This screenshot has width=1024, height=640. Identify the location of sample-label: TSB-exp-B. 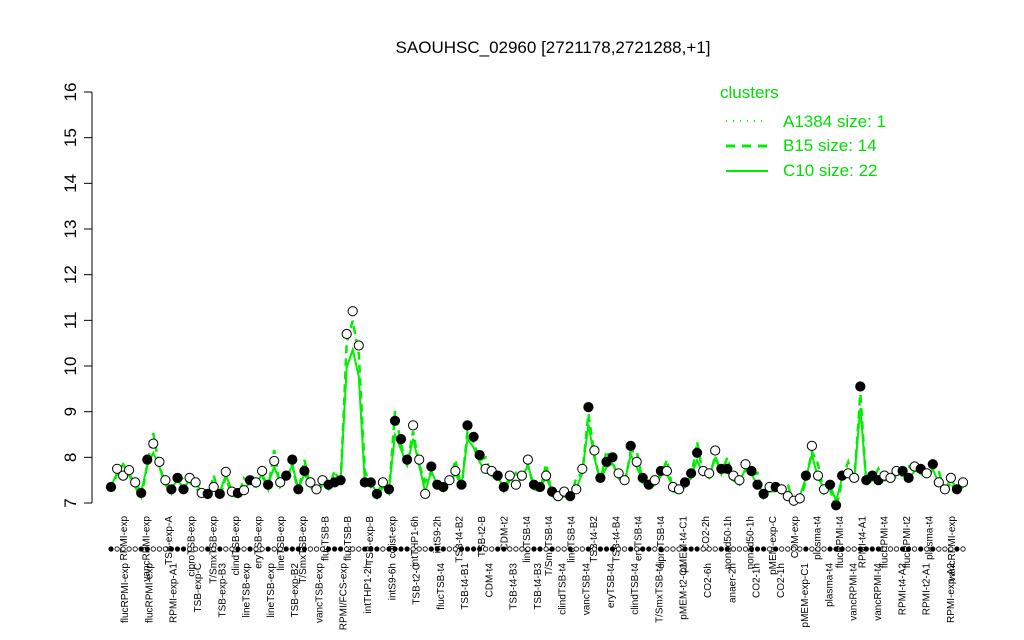
(370, 540).